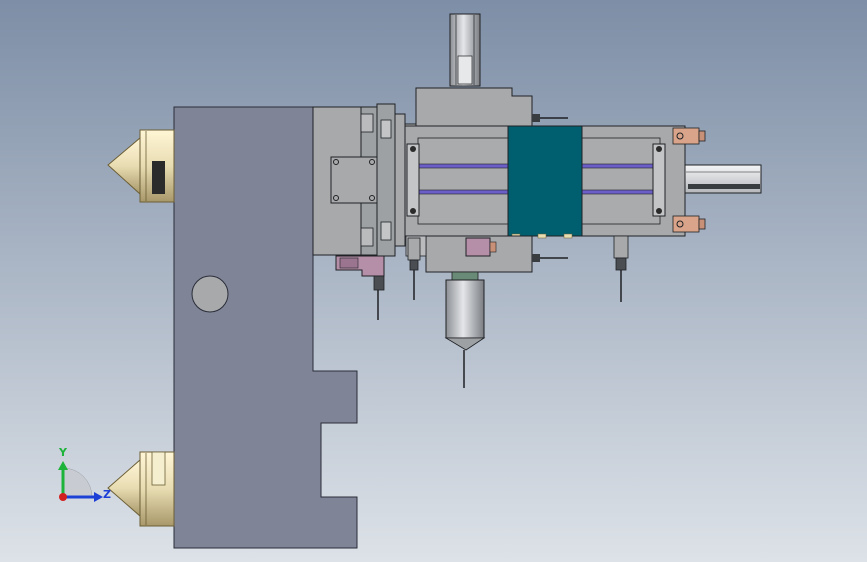  I want to click on triad-y-label: Y, so click(63, 452).